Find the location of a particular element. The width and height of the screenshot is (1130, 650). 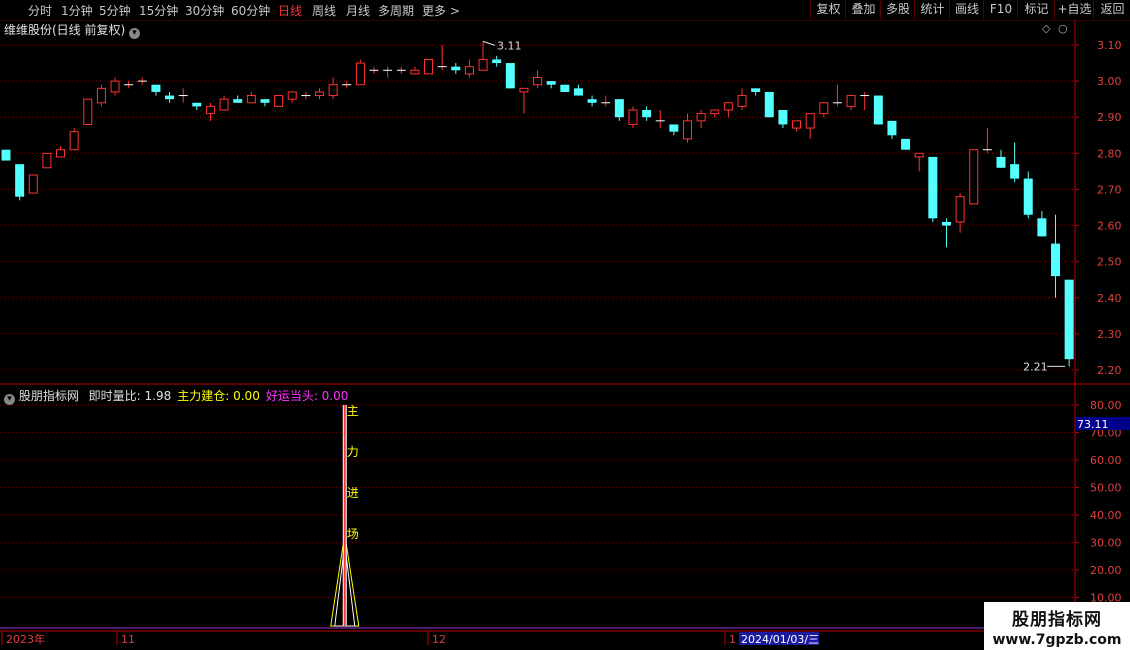

indicator-tick-label: 50.00 is located at coordinates (1106, 488).